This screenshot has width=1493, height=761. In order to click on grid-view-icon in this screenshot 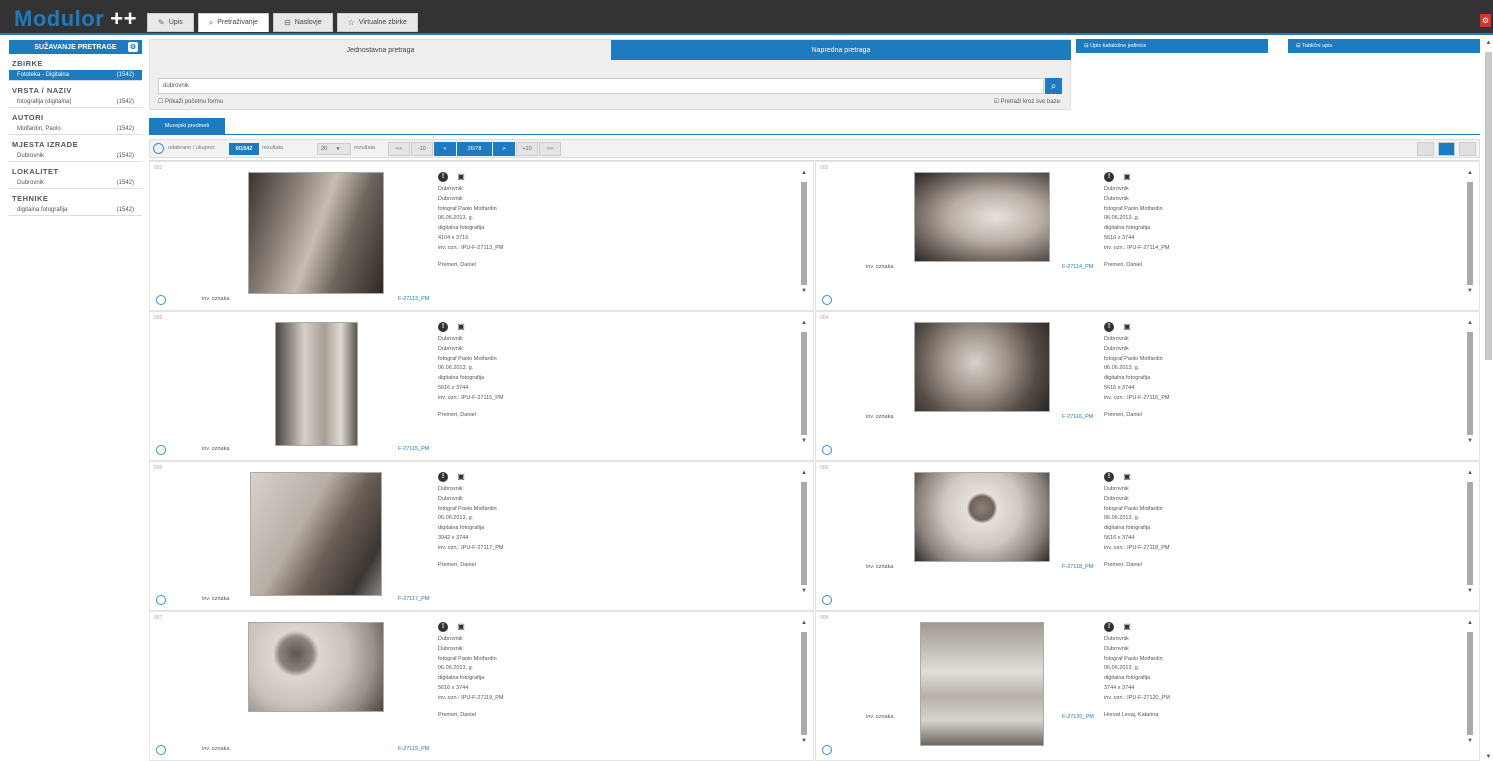, I will do `click(1446, 149)`.